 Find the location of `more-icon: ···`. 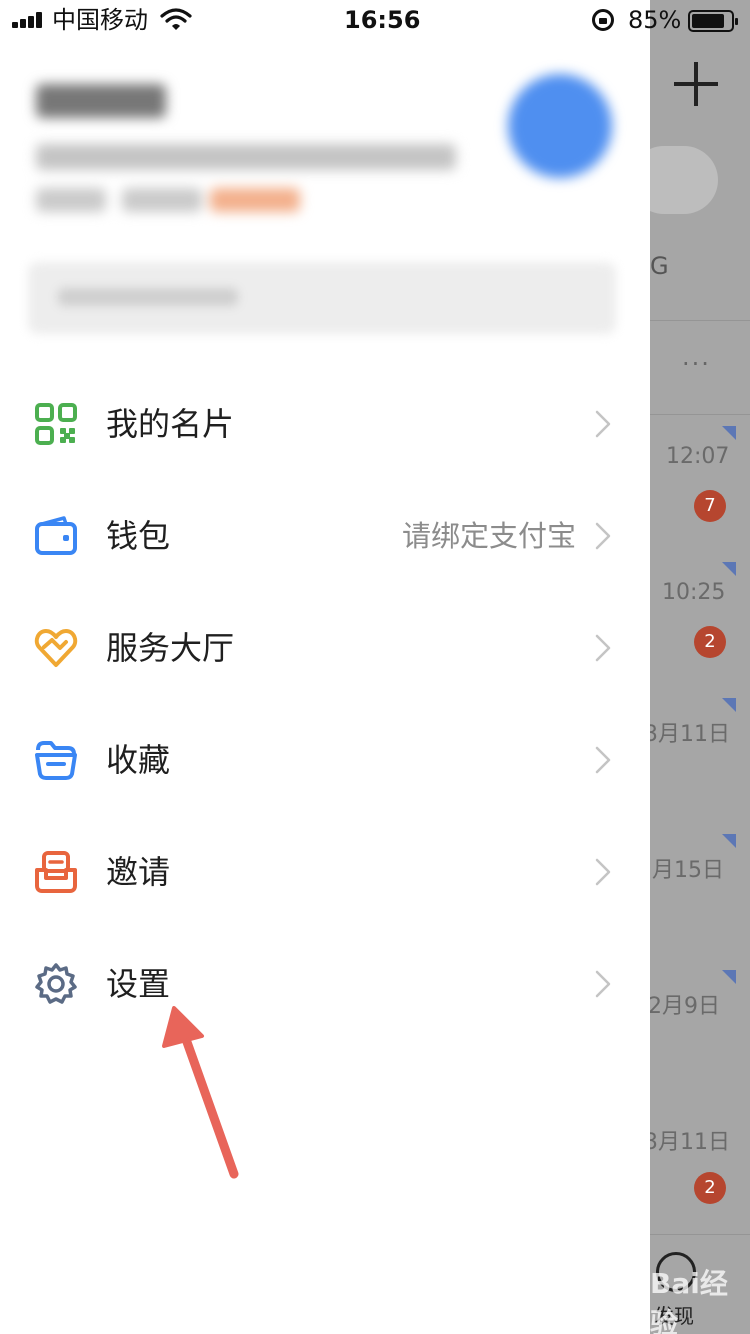

more-icon: ··· is located at coordinates (696, 364).